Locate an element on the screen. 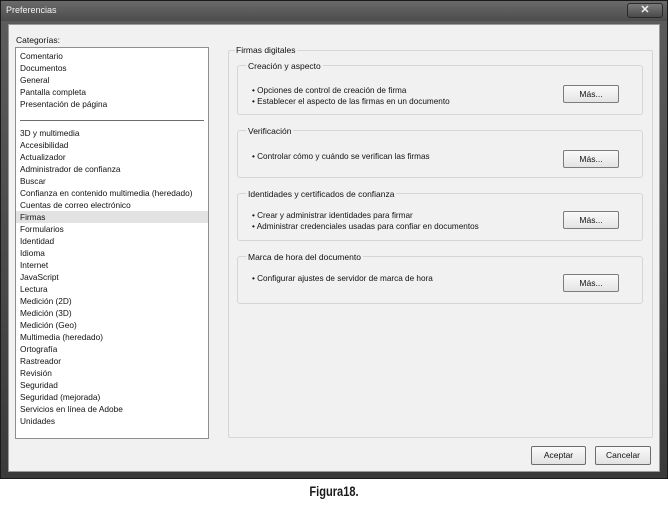 This screenshot has height=512, width=668. cancel-button: Cancelar is located at coordinates (623, 455).